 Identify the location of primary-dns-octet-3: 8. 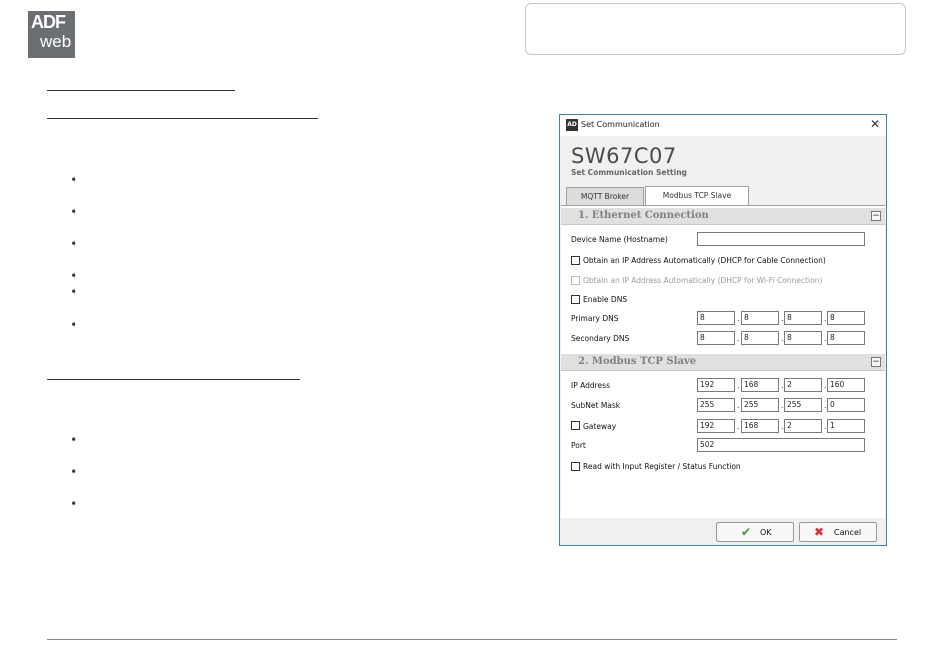
(803, 318).